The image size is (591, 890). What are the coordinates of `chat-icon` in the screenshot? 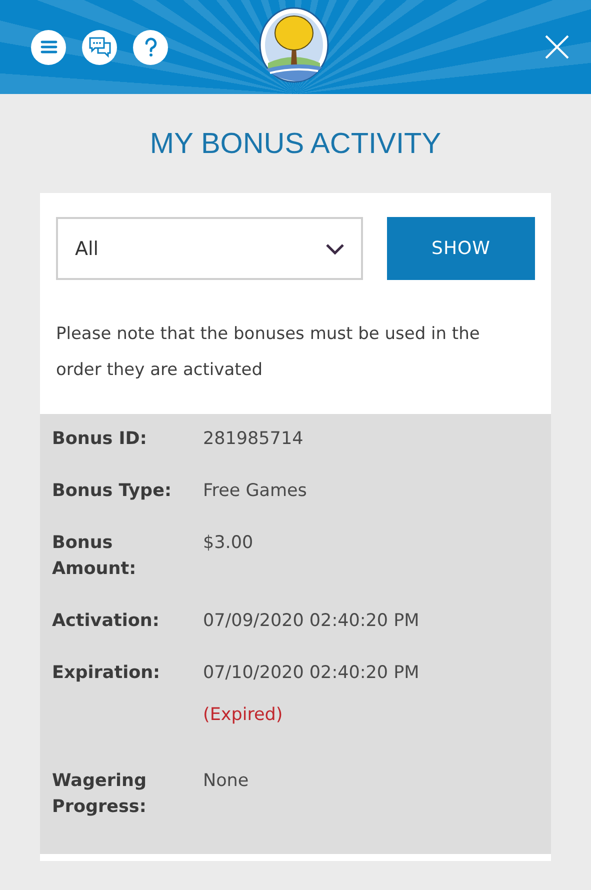 It's located at (100, 47).